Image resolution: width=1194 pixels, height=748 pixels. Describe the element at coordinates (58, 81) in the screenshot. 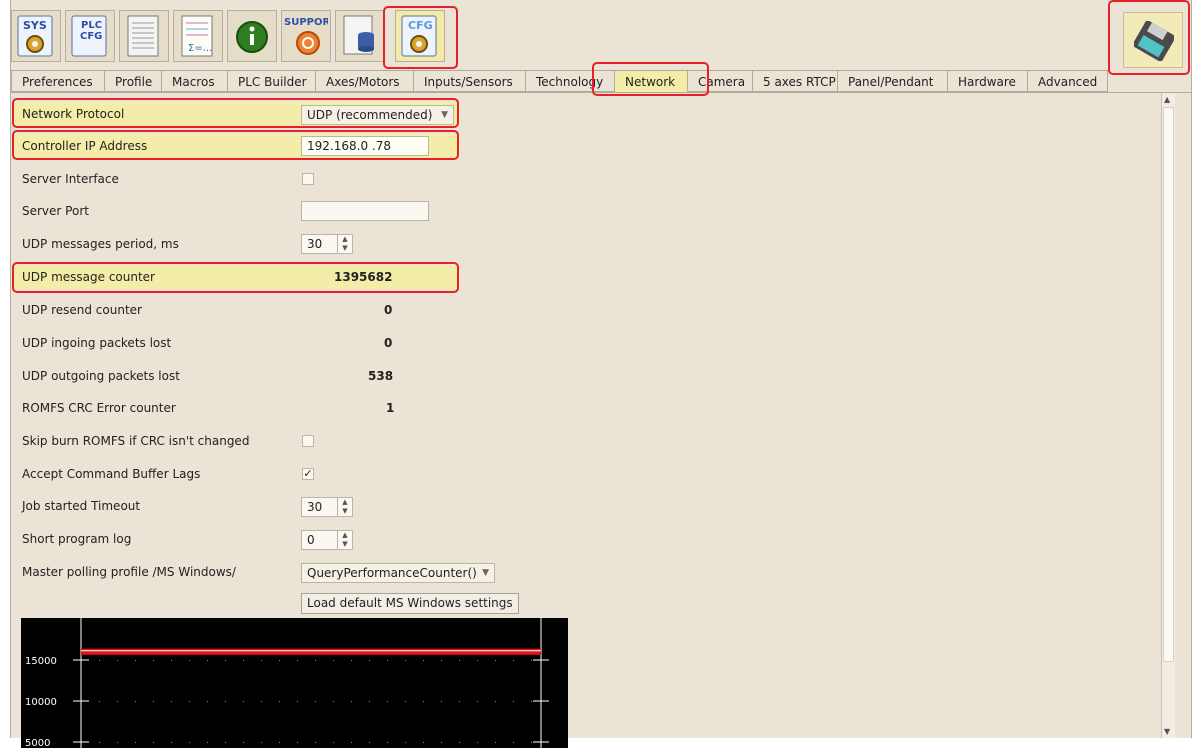

I see `tab-preferences: Preferences` at that location.